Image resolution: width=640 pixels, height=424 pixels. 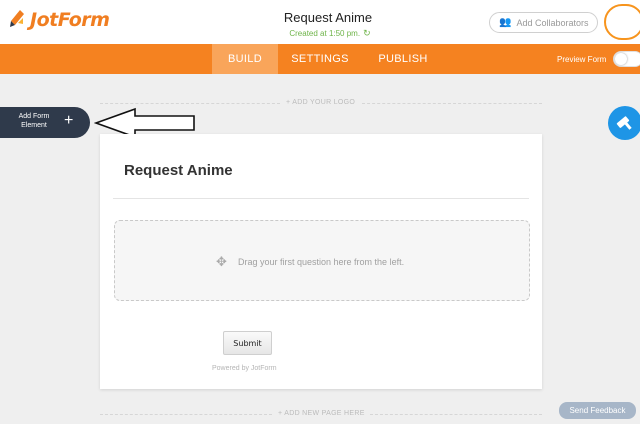 What do you see at coordinates (582, 59) in the screenshot?
I see `preview-form-label: Preview Form` at bounding box center [582, 59].